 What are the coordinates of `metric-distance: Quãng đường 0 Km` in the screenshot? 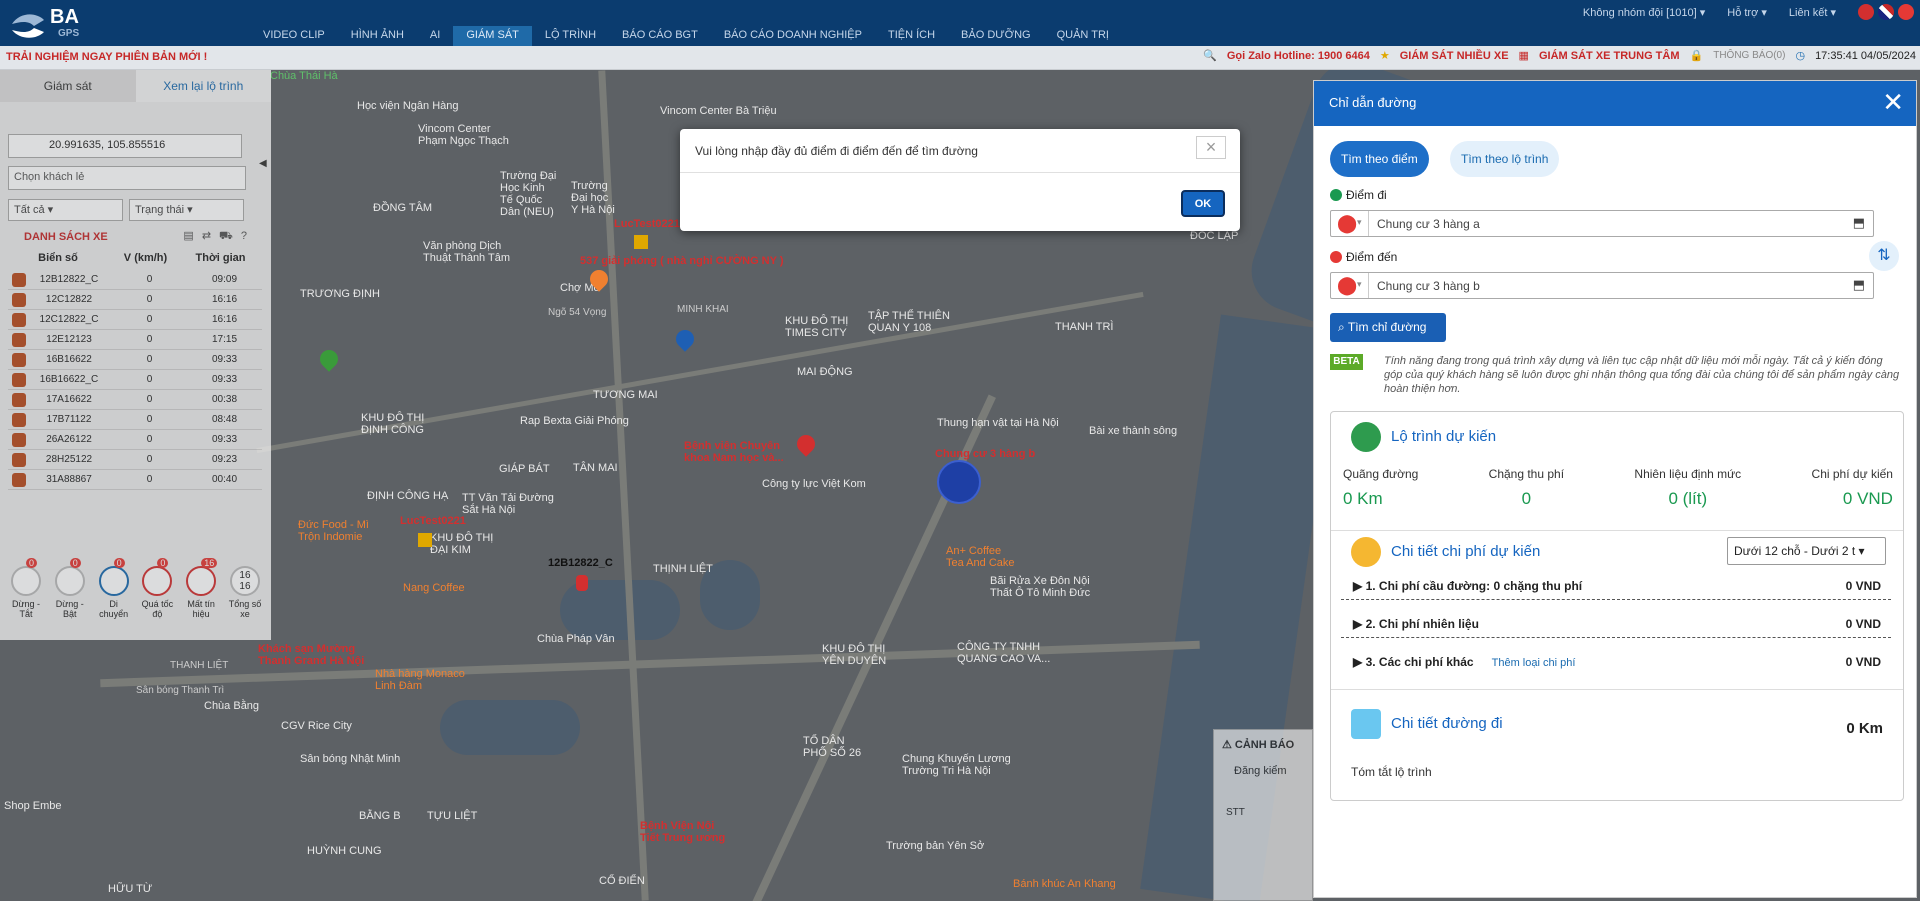 It's located at (1381, 487).